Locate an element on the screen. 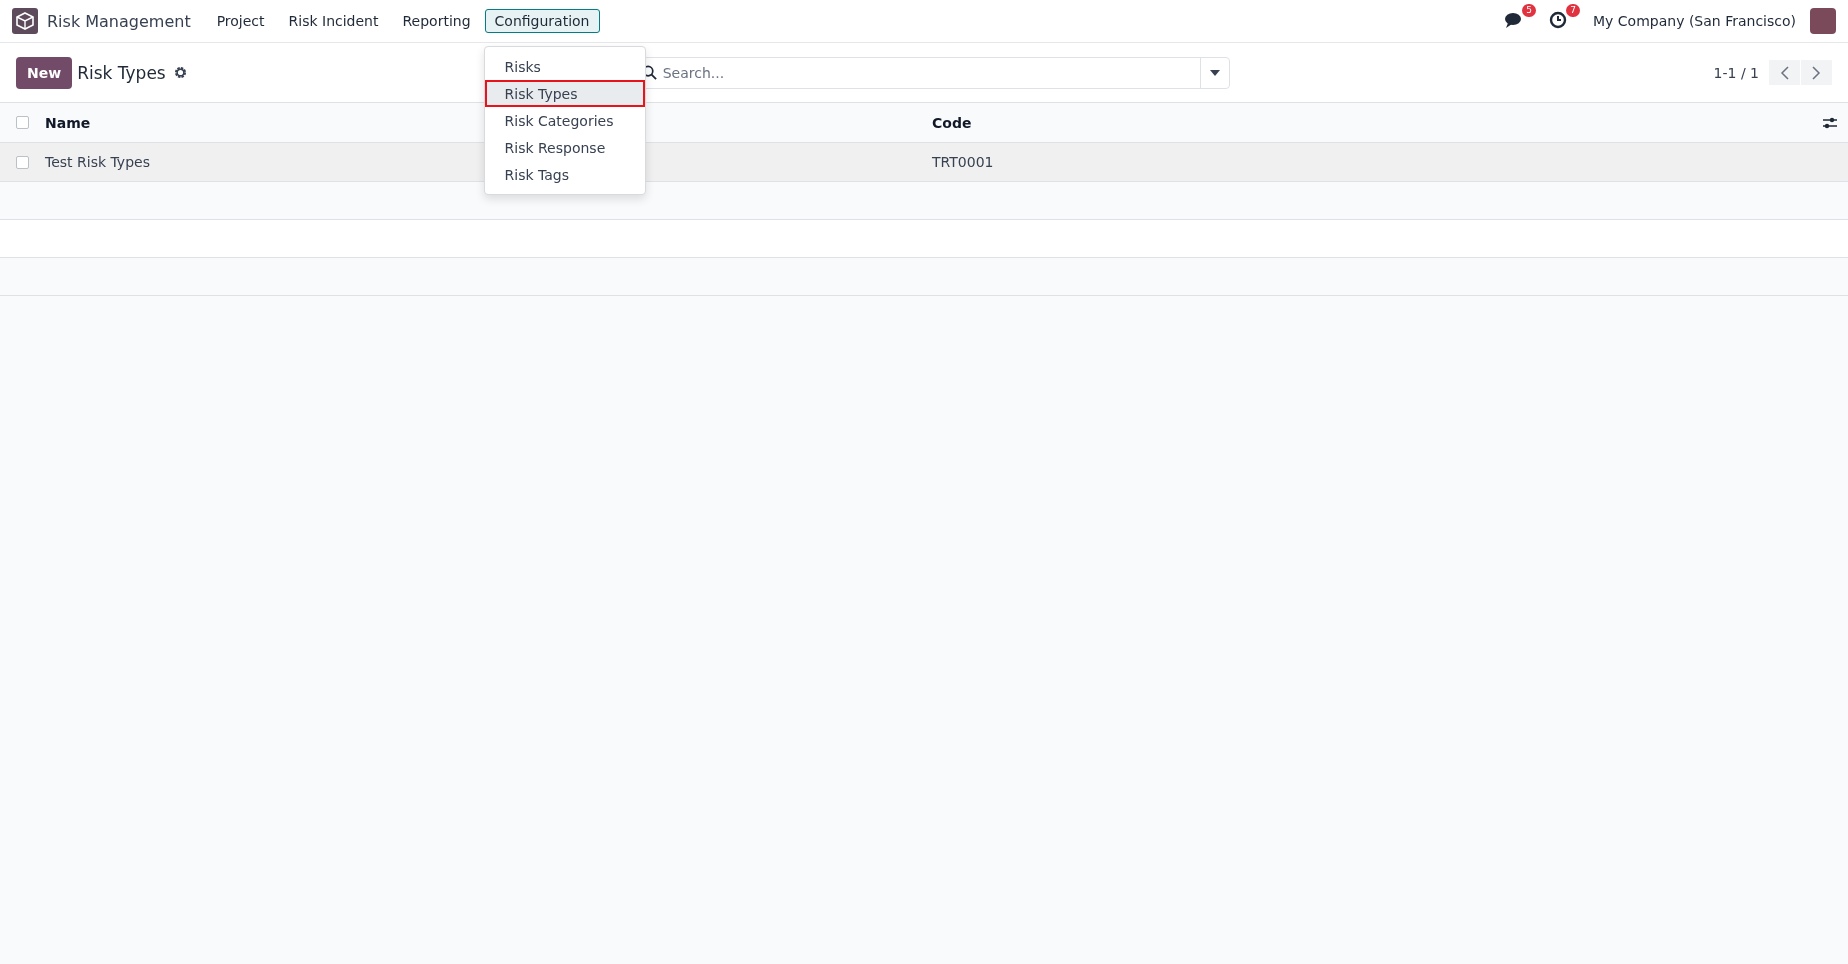 The height and width of the screenshot is (964, 1848). dropdown-item: Risk Response is located at coordinates (564, 147).